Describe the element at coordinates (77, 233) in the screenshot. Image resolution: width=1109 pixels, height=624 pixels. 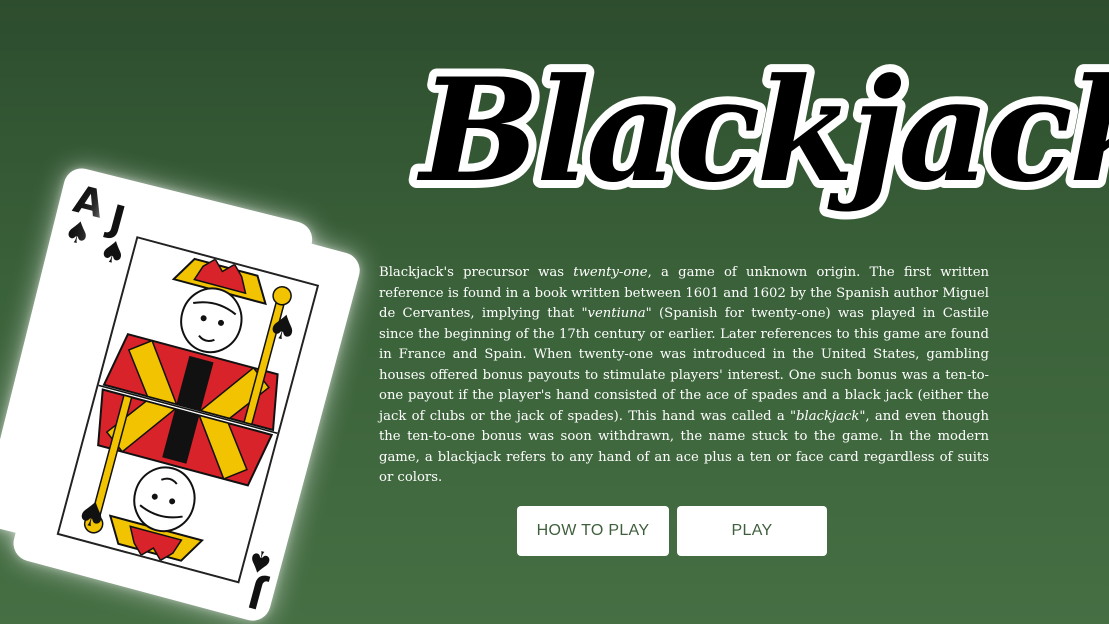
I see `spade-icon: ♠` at that location.